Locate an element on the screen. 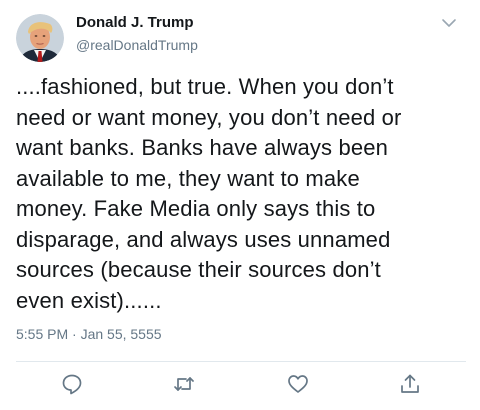 The image size is (480, 410). tweet-timestamp: 5:55 PM · Jan 55, 5555 is located at coordinates (89, 334).